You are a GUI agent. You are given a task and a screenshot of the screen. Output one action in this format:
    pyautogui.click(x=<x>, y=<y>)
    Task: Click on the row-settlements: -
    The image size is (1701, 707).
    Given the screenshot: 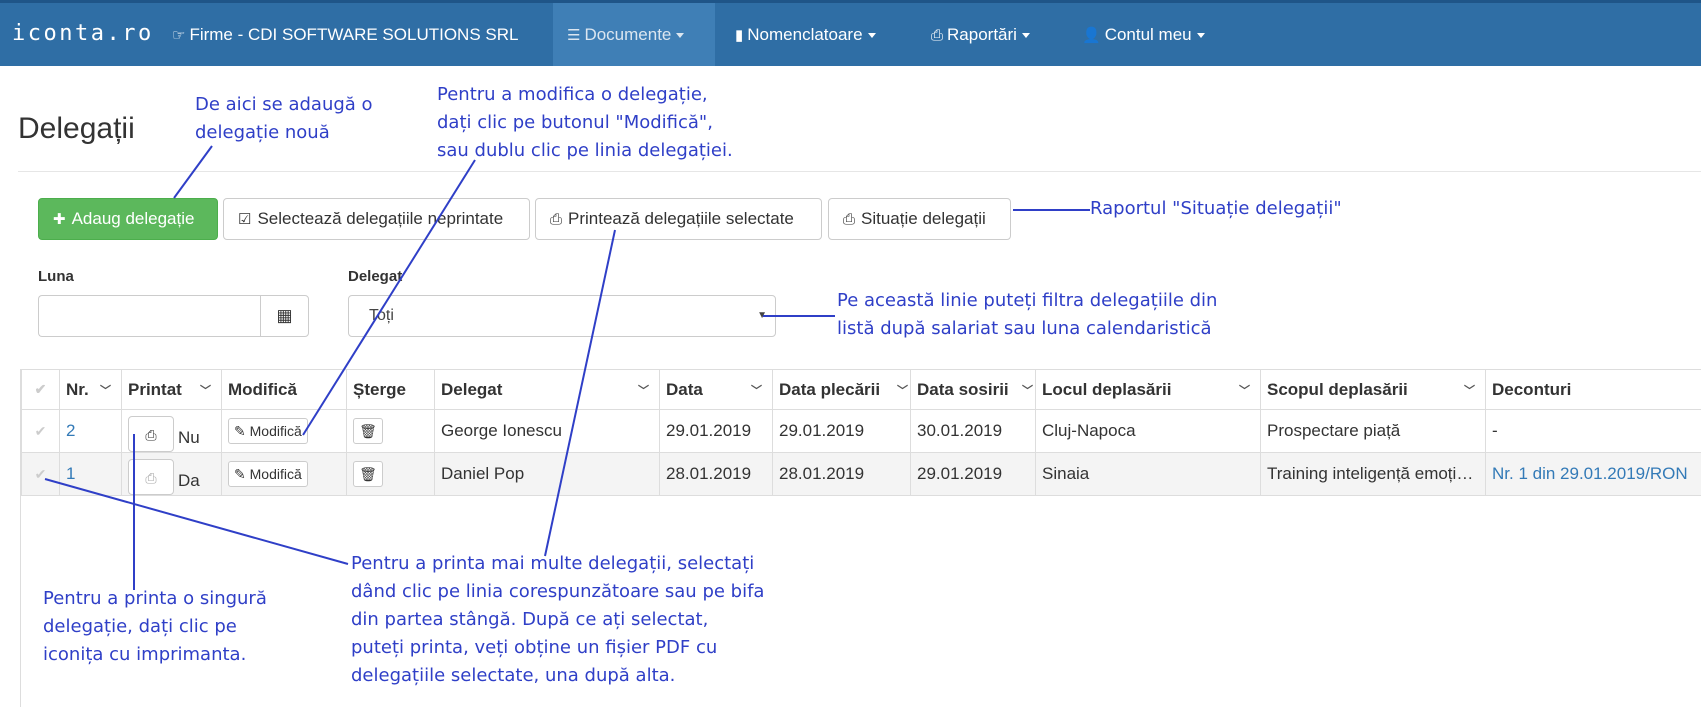 What is the action you would take?
    pyautogui.click(x=1593, y=431)
    